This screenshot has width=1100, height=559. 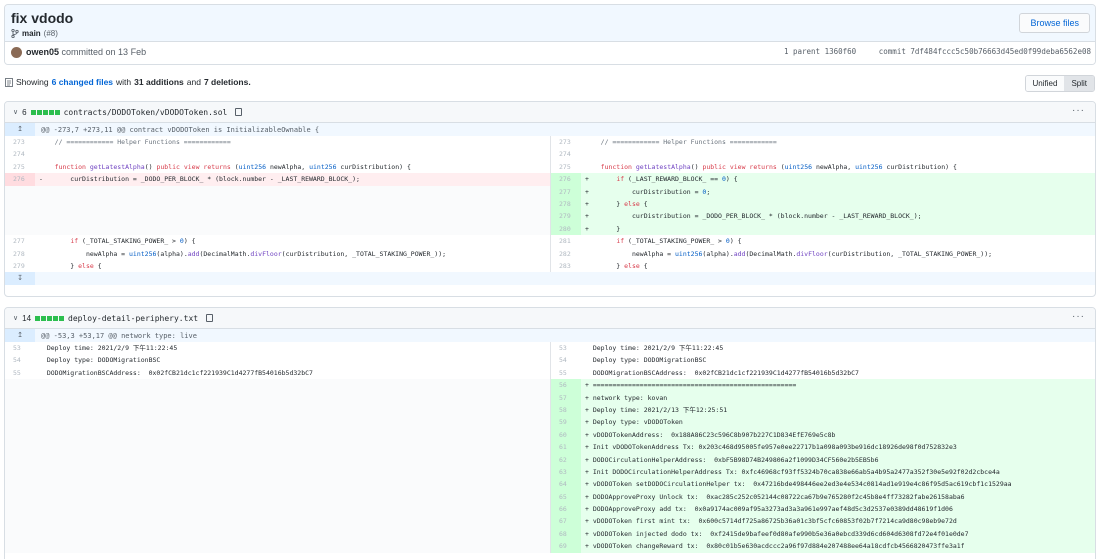 I want to click on line-number: 57, so click(x=566, y=397).